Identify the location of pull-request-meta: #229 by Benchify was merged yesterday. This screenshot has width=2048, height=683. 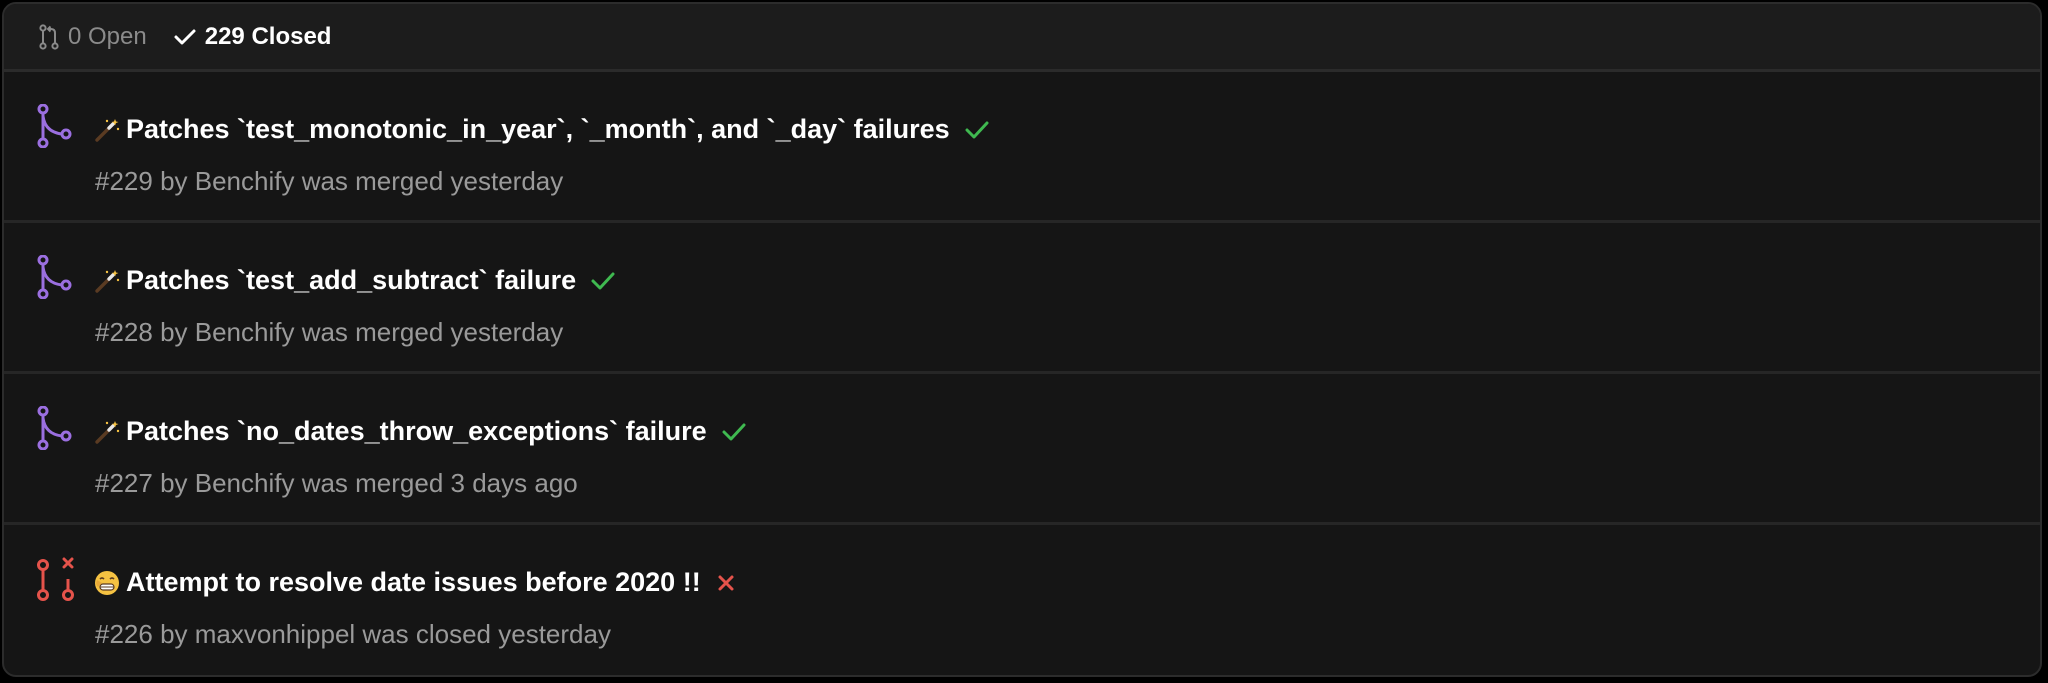
(329, 181).